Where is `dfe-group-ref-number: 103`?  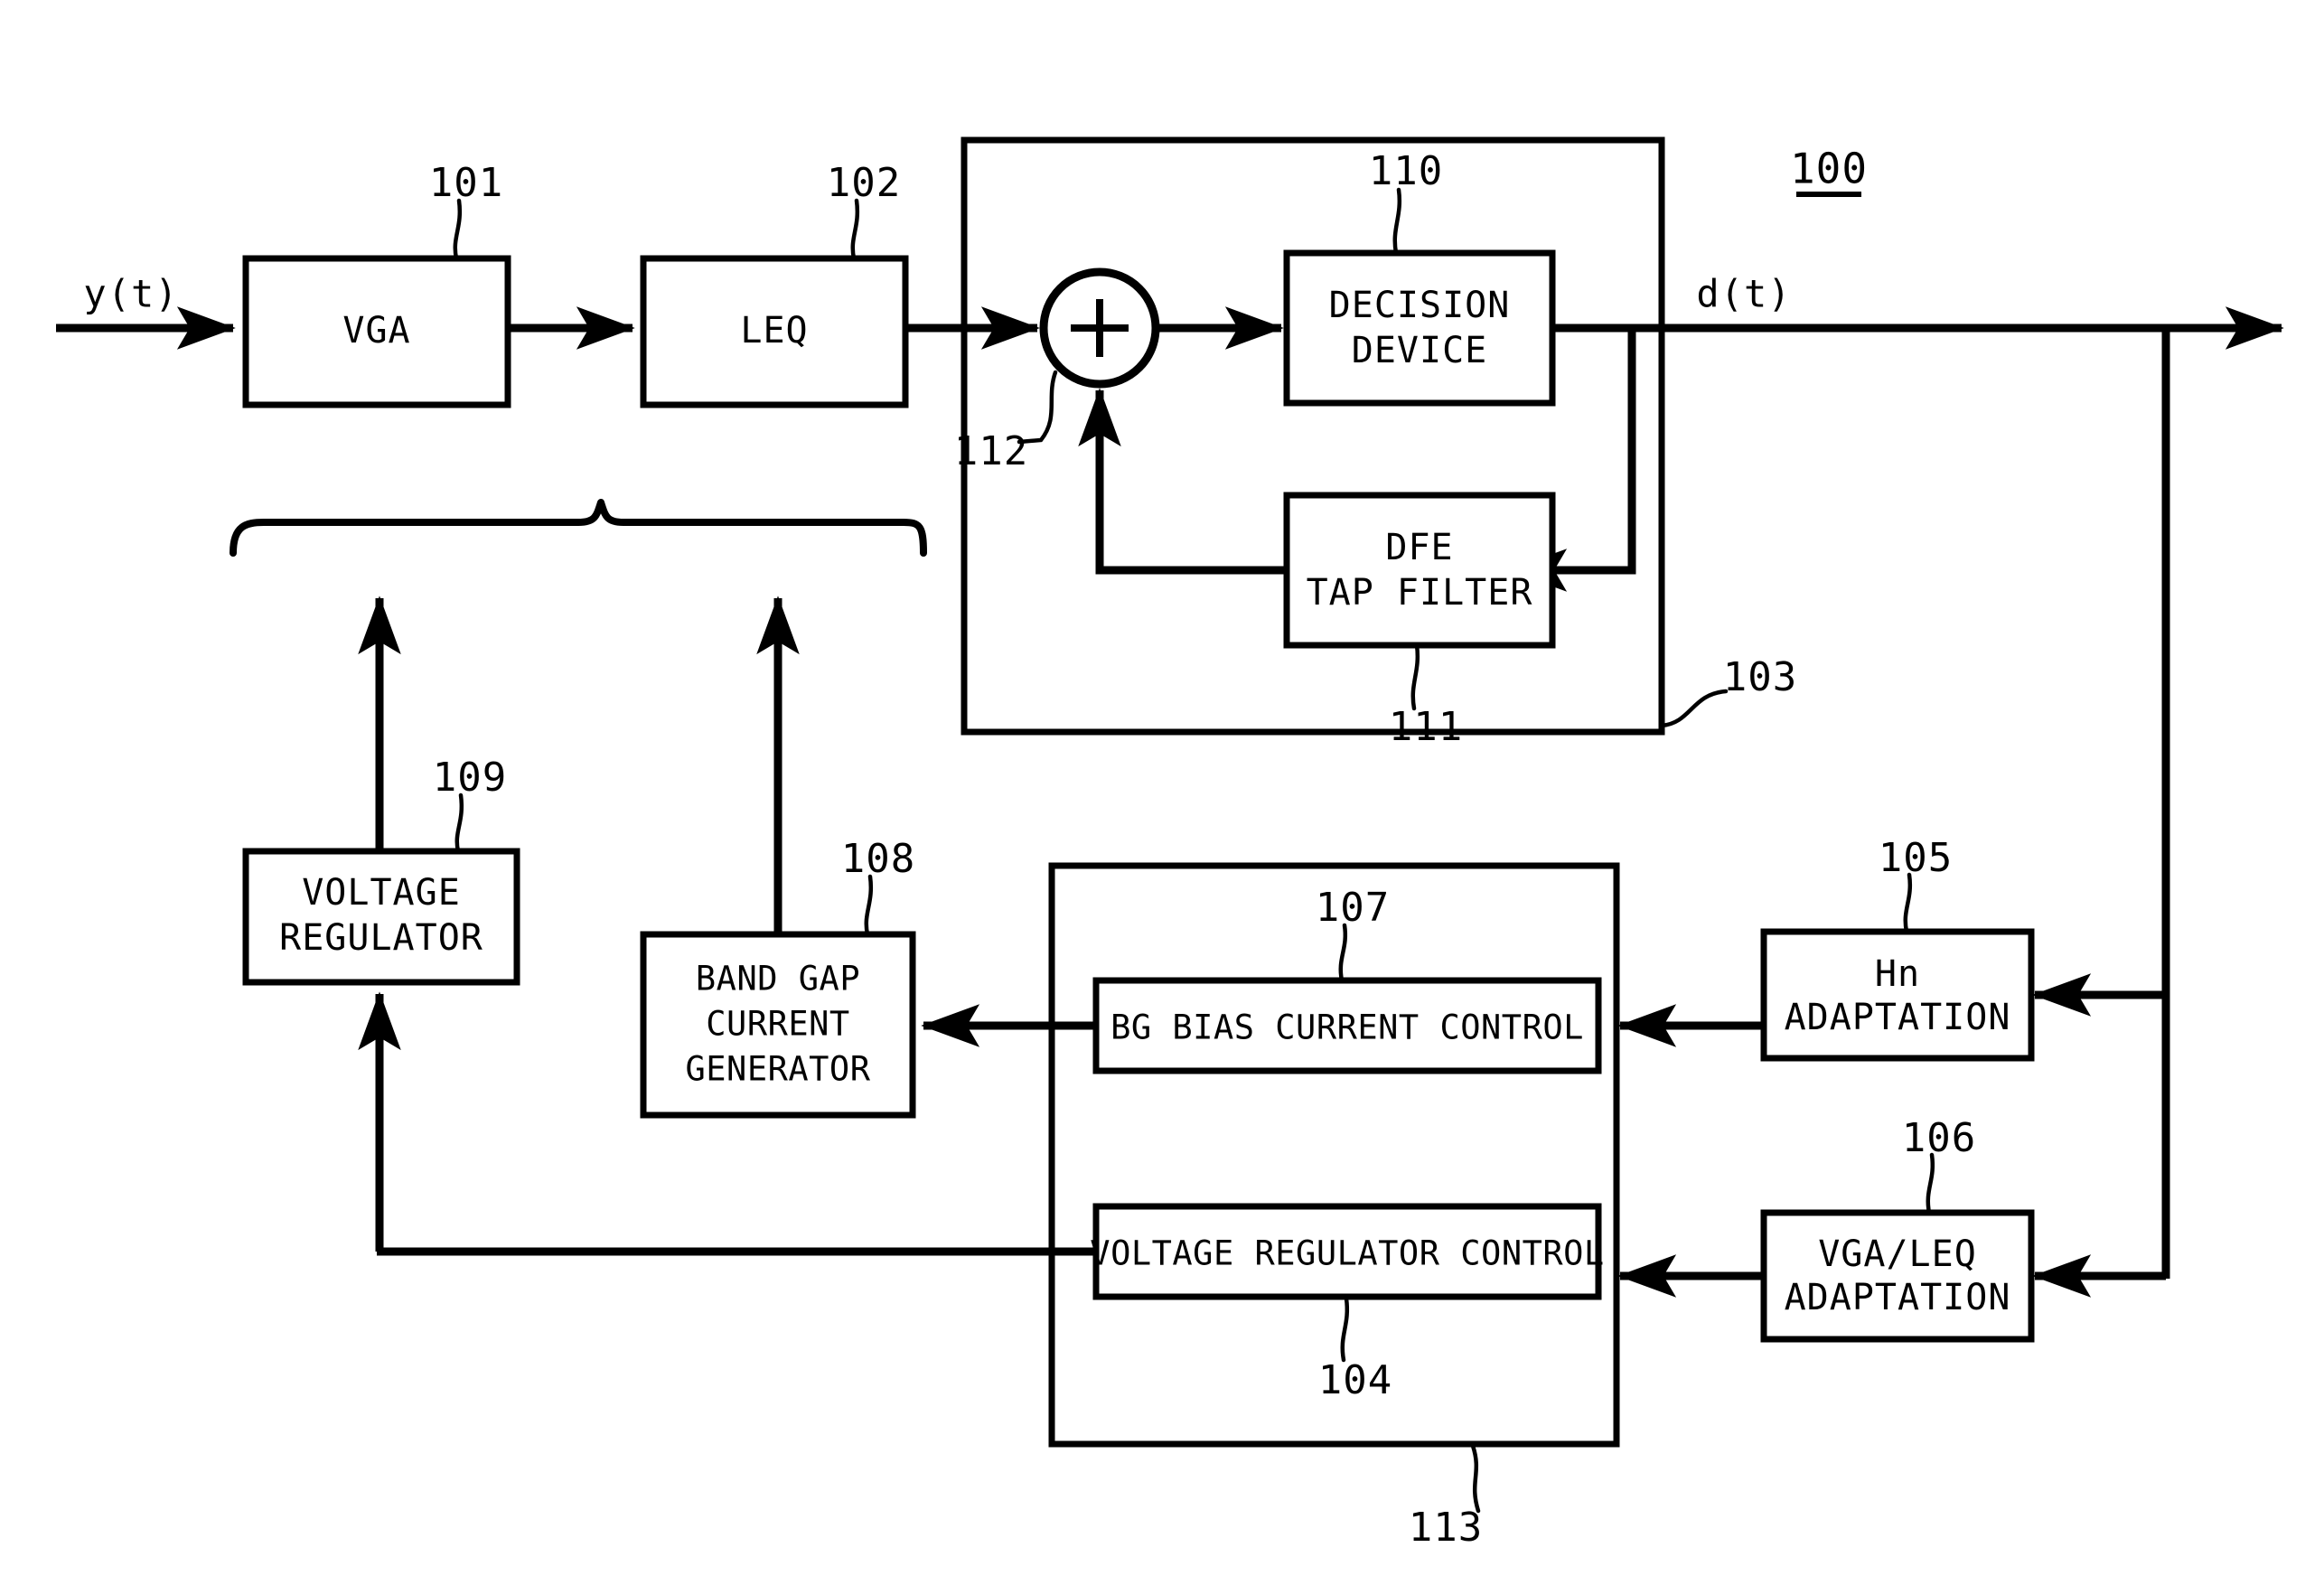 dfe-group-ref-number: 103 is located at coordinates (1760, 677).